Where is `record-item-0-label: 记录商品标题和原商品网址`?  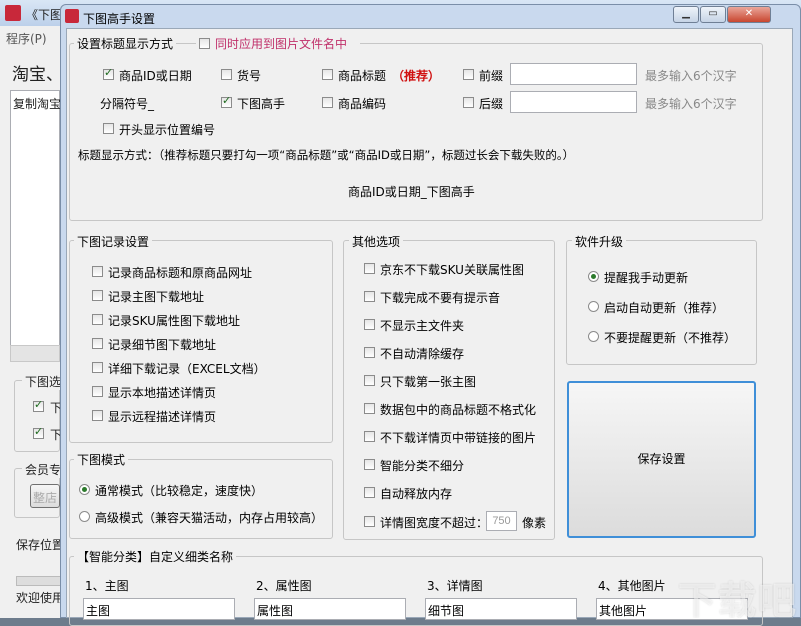
record-item-0-label: 记录商品标题和原商品网址 is located at coordinates (180, 273).